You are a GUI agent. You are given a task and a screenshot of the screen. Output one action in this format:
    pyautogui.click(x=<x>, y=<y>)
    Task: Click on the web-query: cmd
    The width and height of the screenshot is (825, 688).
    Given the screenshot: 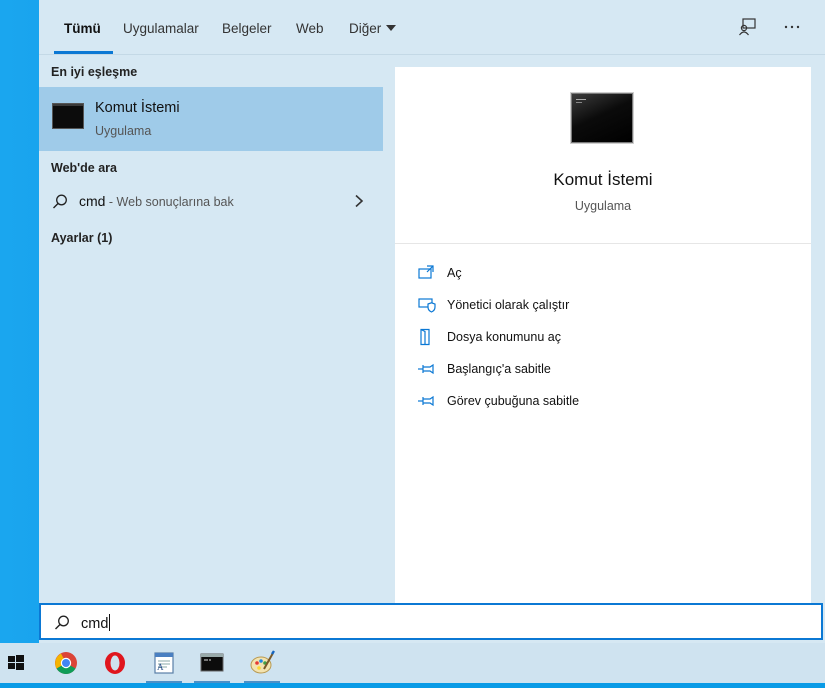 What is the action you would take?
    pyautogui.click(x=92, y=201)
    